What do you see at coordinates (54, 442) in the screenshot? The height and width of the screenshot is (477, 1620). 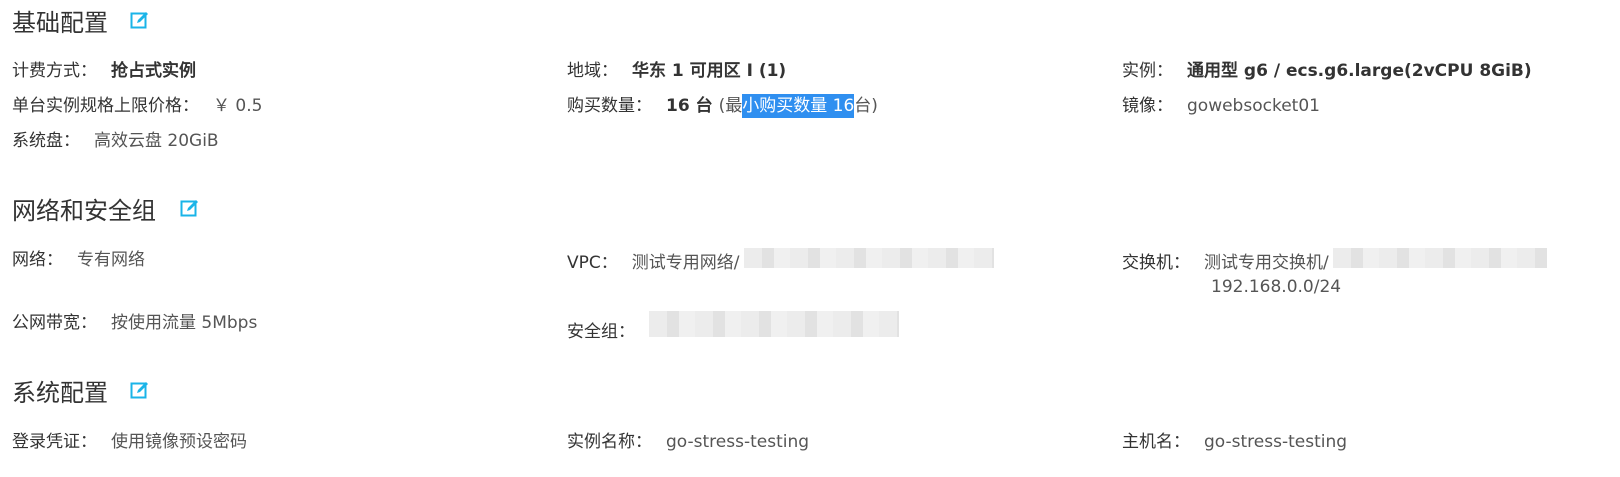 I see `field-label: 登录凭证：` at bounding box center [54, 442].